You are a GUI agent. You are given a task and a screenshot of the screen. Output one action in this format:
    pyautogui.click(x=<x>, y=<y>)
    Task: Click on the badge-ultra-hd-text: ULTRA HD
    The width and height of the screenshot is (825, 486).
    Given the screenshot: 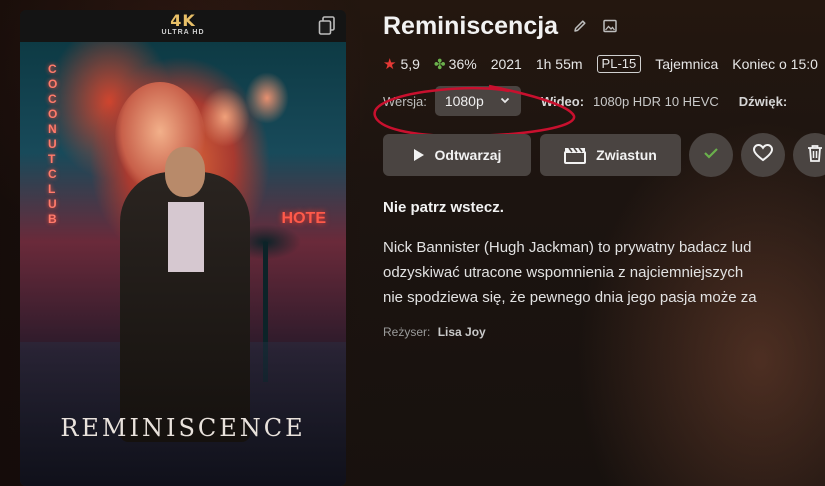 What is the action you would take?
    pyautogui.click(x=183, y=32)
    